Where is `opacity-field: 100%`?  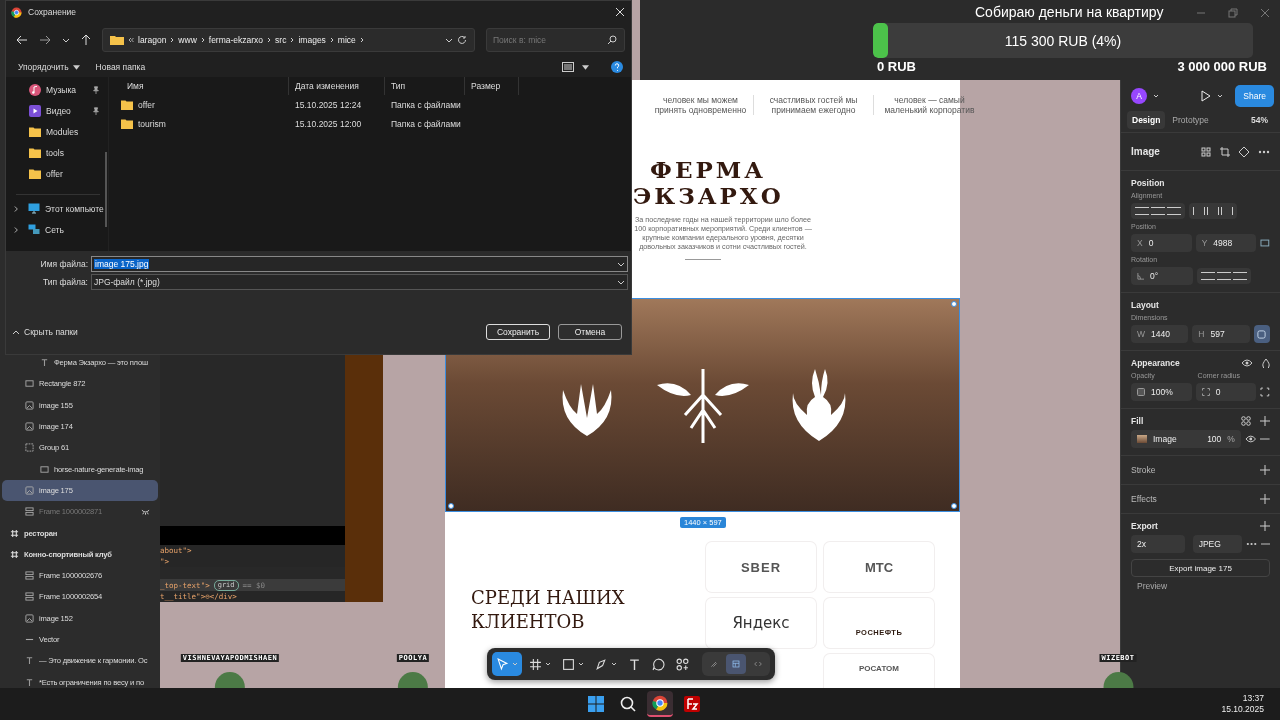
opacity-field: 100% is located at coordinates (1161, 392).